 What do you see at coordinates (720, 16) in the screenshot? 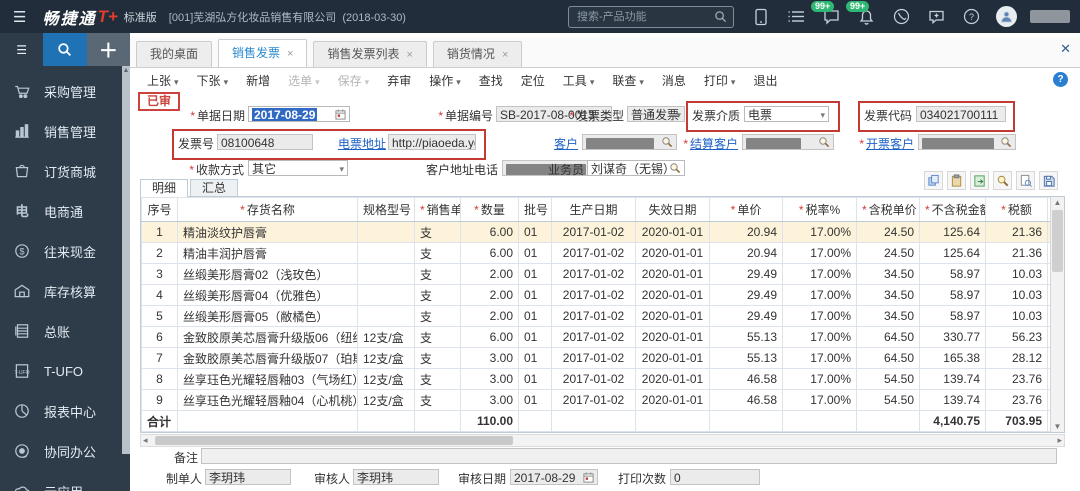
I see `search-icon` at bounding box center [720, 16].